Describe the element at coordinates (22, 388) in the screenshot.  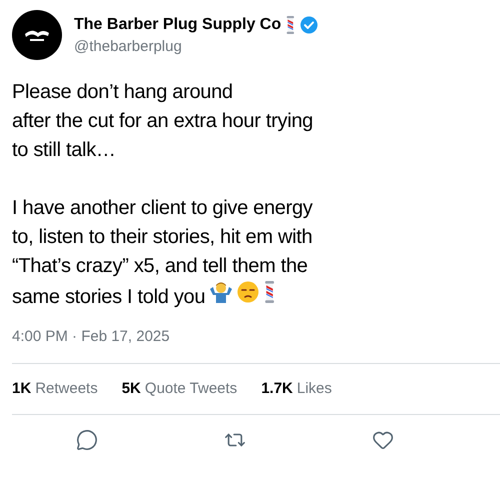
I see `stat-count: 1K` at that location.